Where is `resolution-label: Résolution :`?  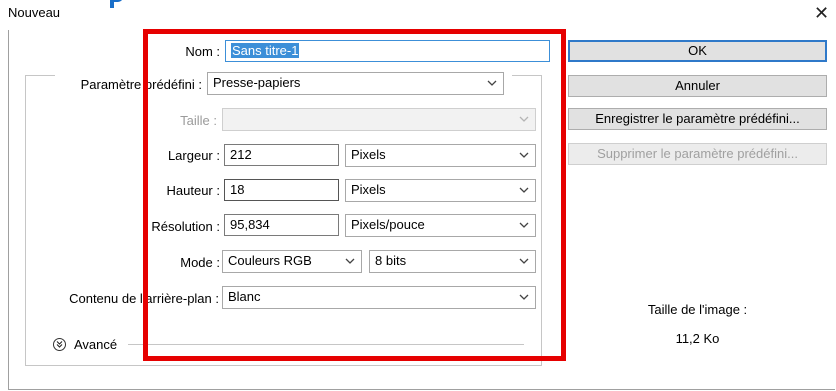 resolution-label: Résolution : is located at coordinates (185, 226).